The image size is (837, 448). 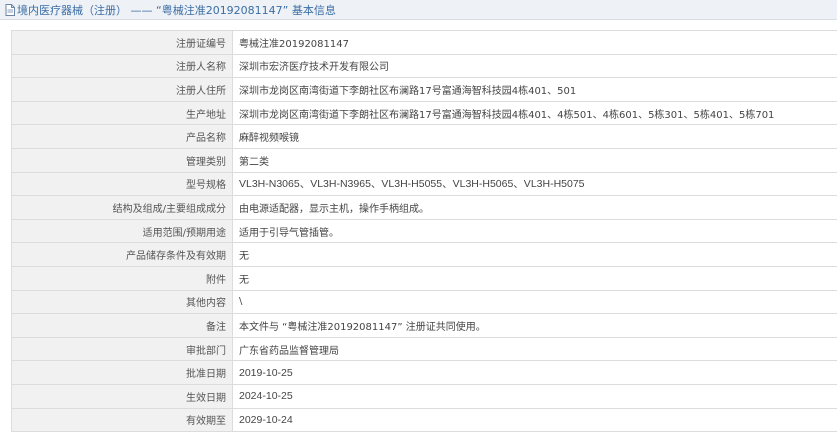 What do you see at coordinates (122, 113) in the screenshot?
I see `field-label: 生产地址` at bounding box center [122, 113].